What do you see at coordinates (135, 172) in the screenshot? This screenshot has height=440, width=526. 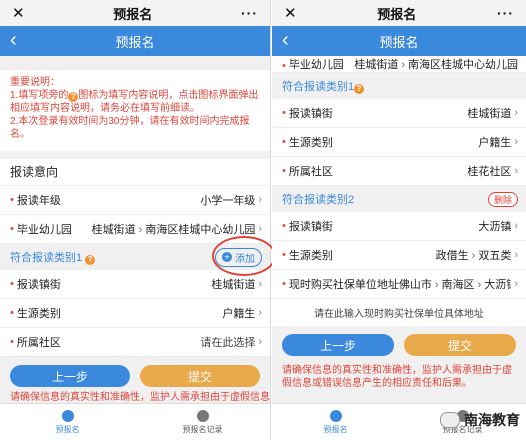 I see `section-title: 报读意向` at bounding box center [135, 172].